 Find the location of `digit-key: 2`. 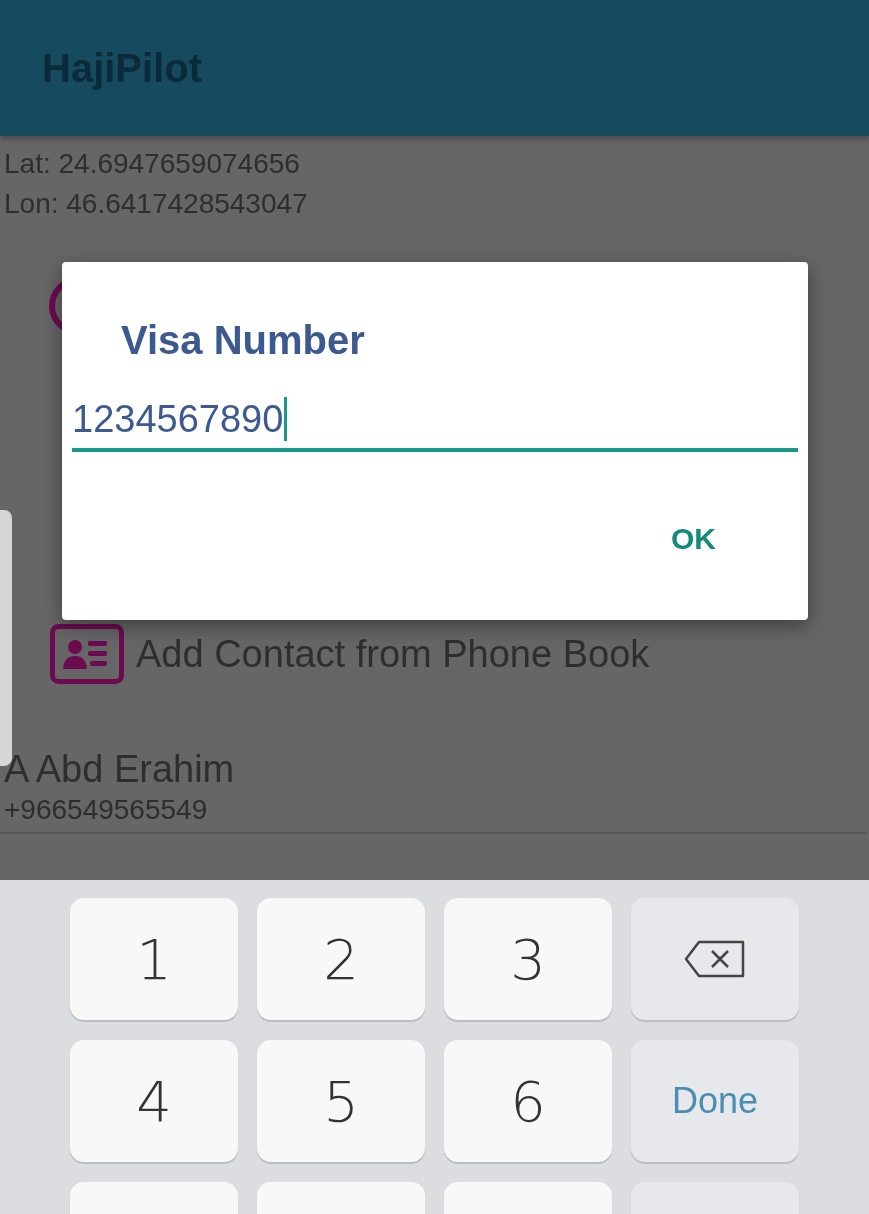

digit-key: 2 is located at coordinates (341, 959).